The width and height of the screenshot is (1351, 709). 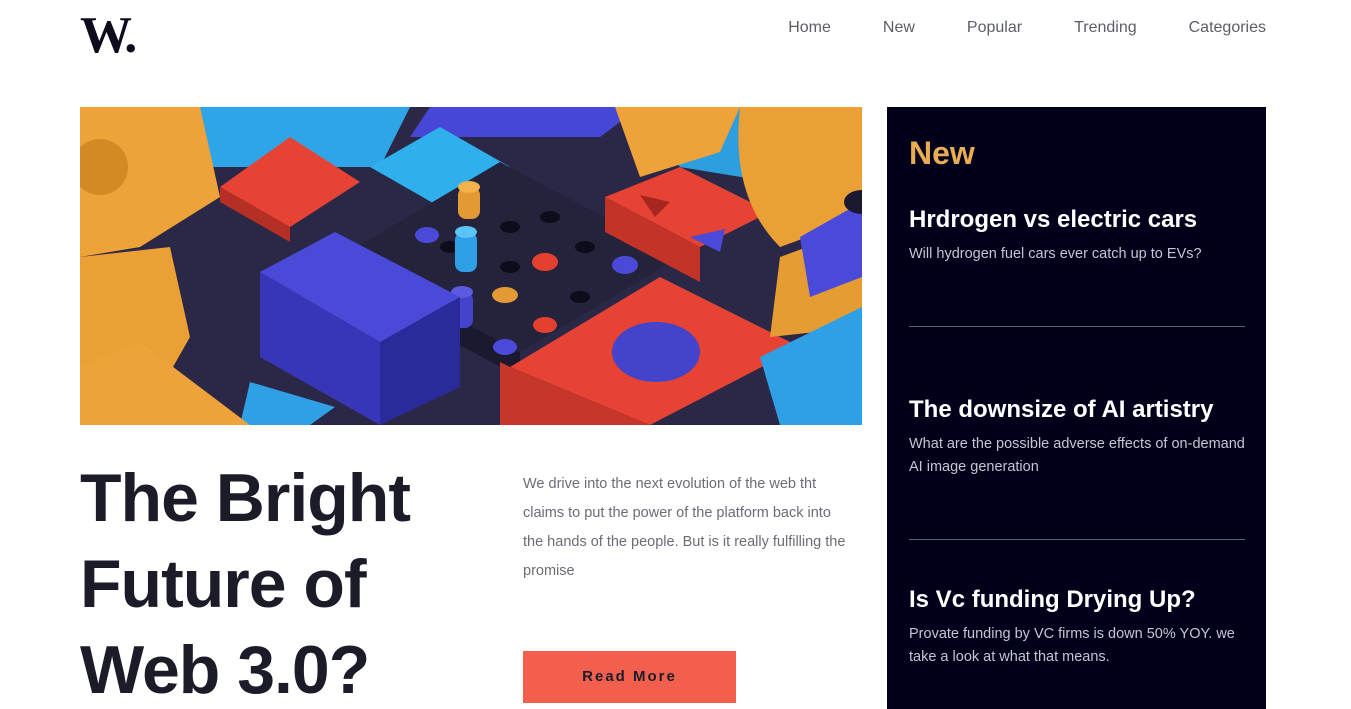 What do you see at coordinates (942, 153) in the screenshot?
I see `panel-title: New` at bounding box center [942, 153].